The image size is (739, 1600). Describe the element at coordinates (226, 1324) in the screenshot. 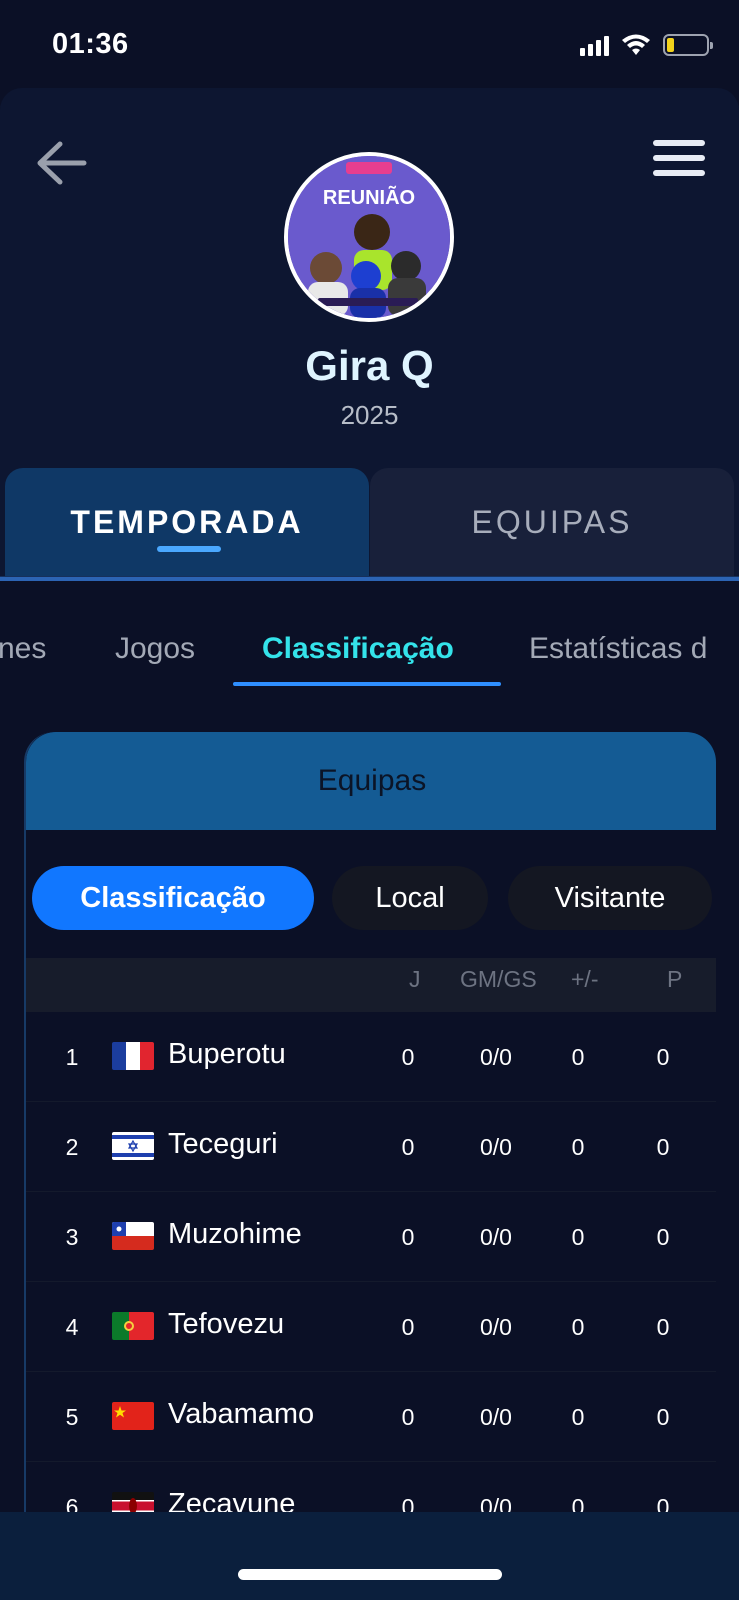

I see `row-team-name: Tefovezu` at that location.